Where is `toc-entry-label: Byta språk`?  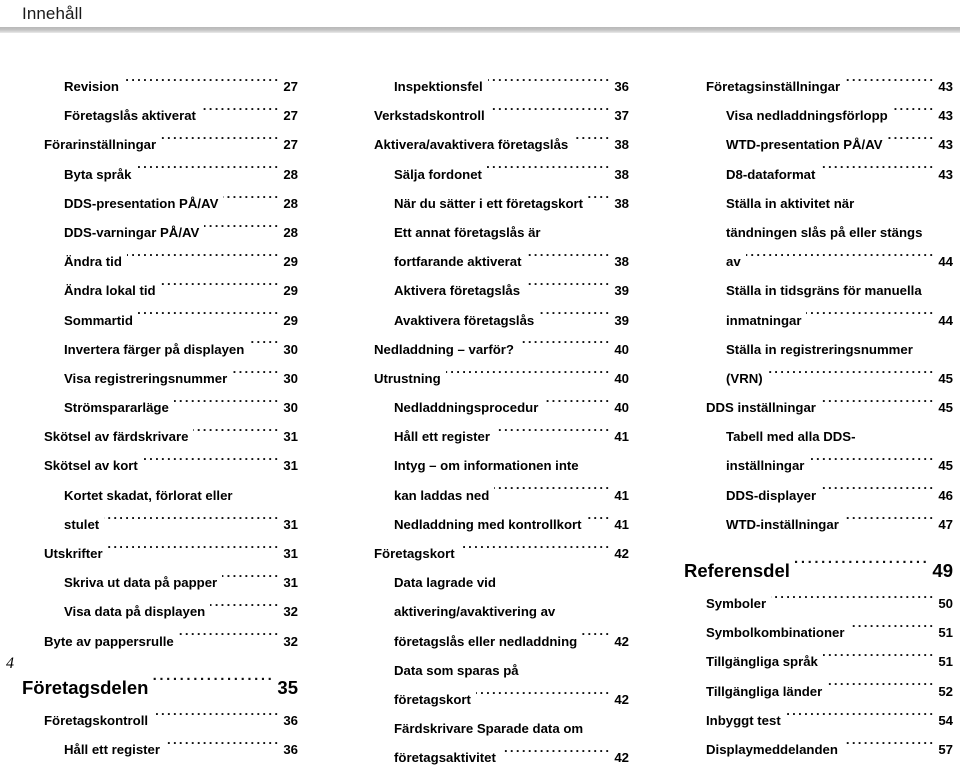
toc-entry-label: Byta språk is located at coordinates (98, 174).